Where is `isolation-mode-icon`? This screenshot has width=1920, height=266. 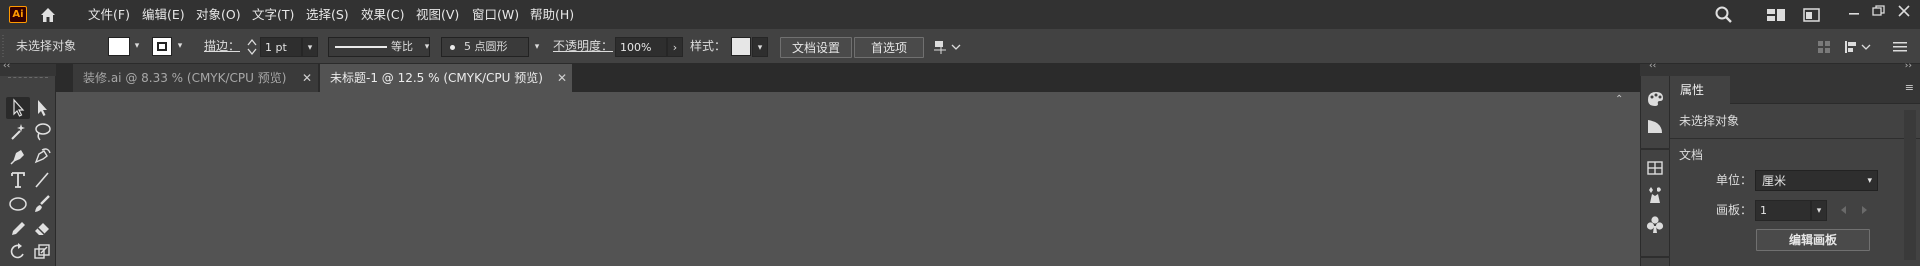 isolation-mode-icon is located at coordinates (1824, 47).